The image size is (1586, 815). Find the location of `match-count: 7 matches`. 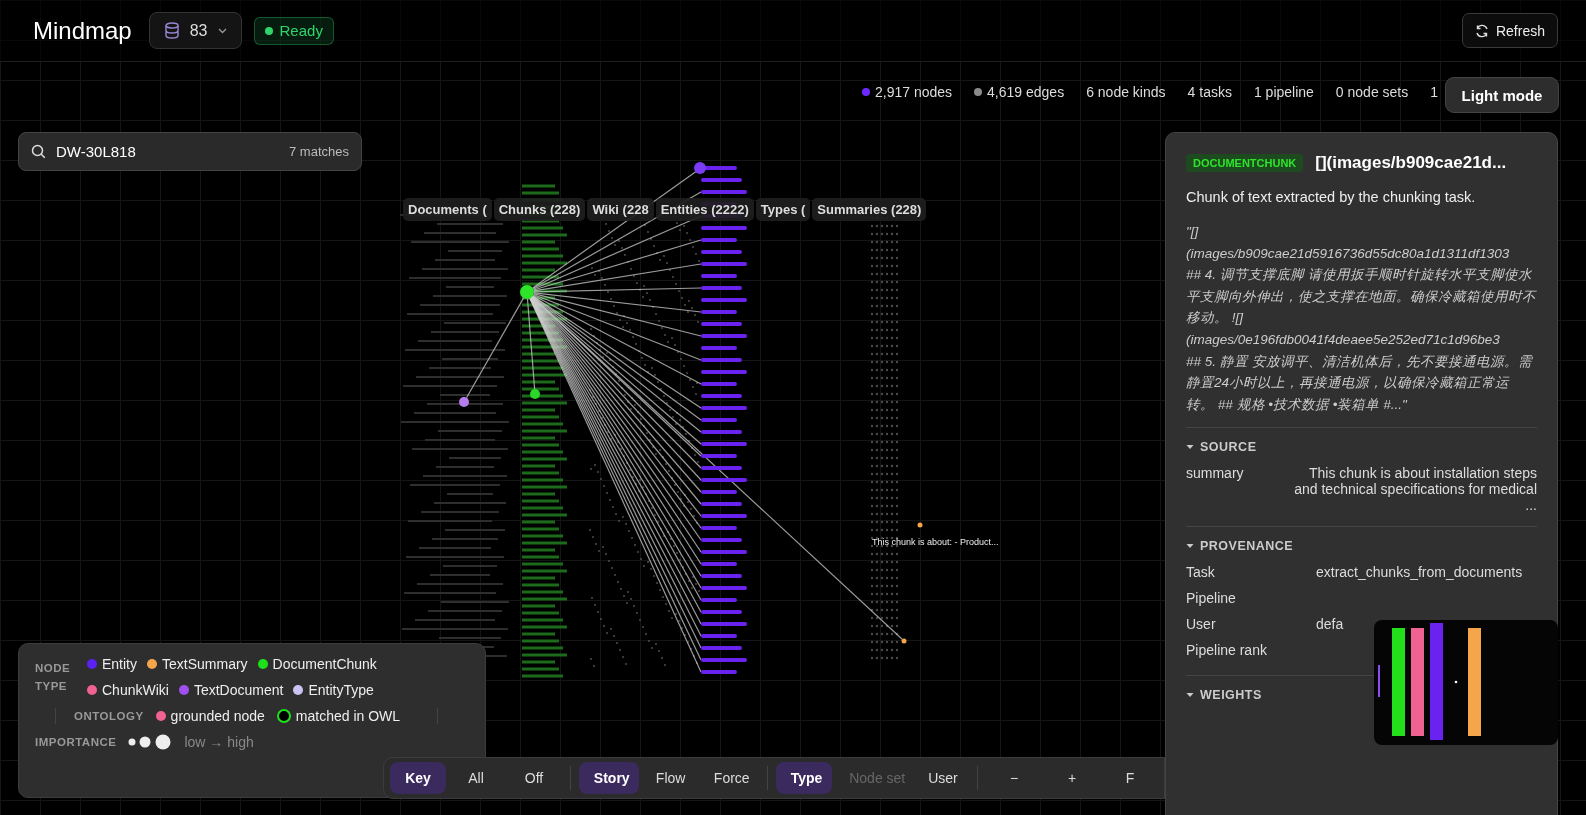

match-count: 7 matches is located at coordinates (319, 151).